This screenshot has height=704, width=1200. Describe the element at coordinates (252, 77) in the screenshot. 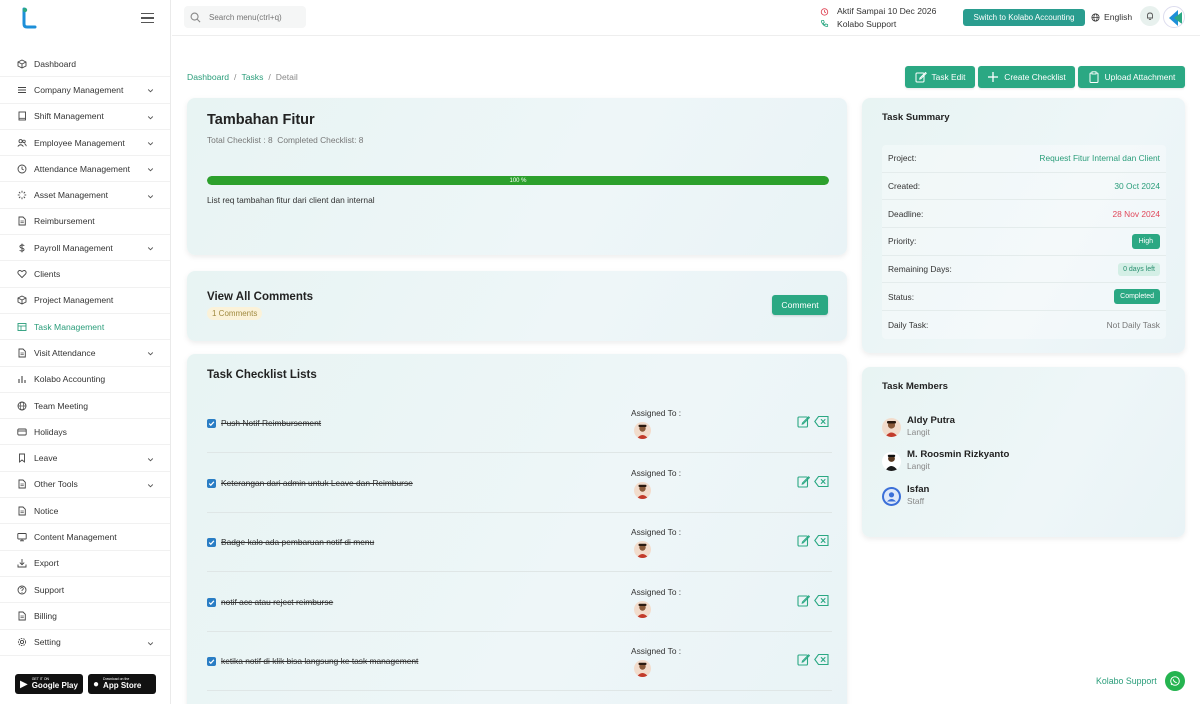

I see `breadcrumb-tasks: Tasks` at that location.